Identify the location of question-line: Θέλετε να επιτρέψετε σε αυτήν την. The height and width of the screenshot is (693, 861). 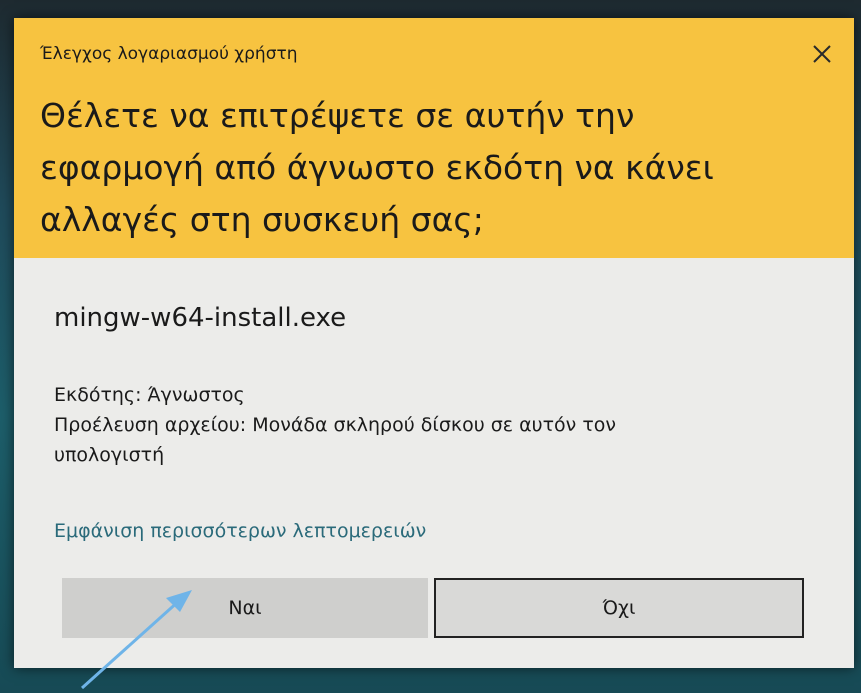
(337, 115).